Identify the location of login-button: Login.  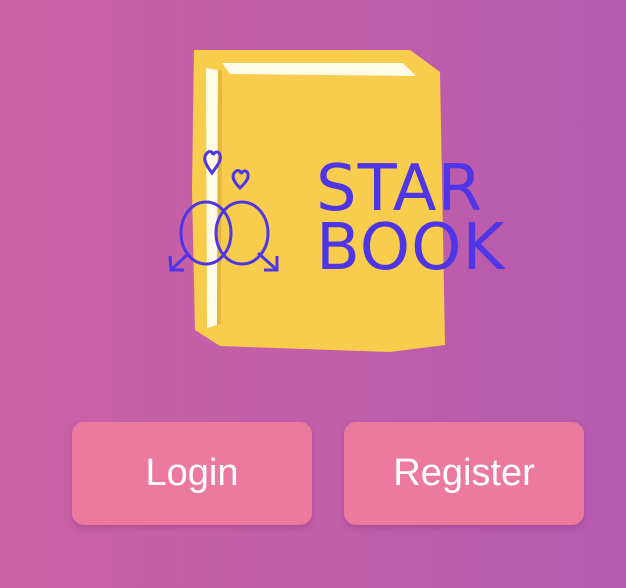
(192, 473).